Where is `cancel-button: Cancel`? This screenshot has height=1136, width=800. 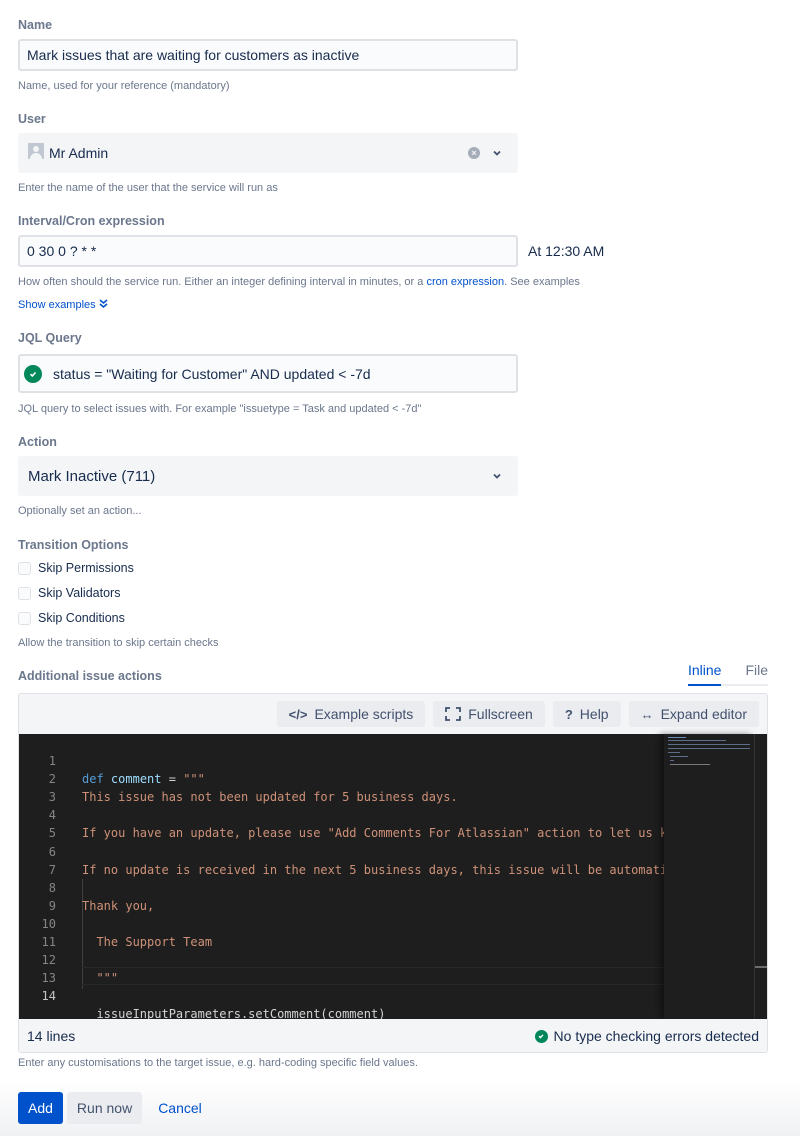 cancel-button: Cancel is located at coordinates (180, 1108).